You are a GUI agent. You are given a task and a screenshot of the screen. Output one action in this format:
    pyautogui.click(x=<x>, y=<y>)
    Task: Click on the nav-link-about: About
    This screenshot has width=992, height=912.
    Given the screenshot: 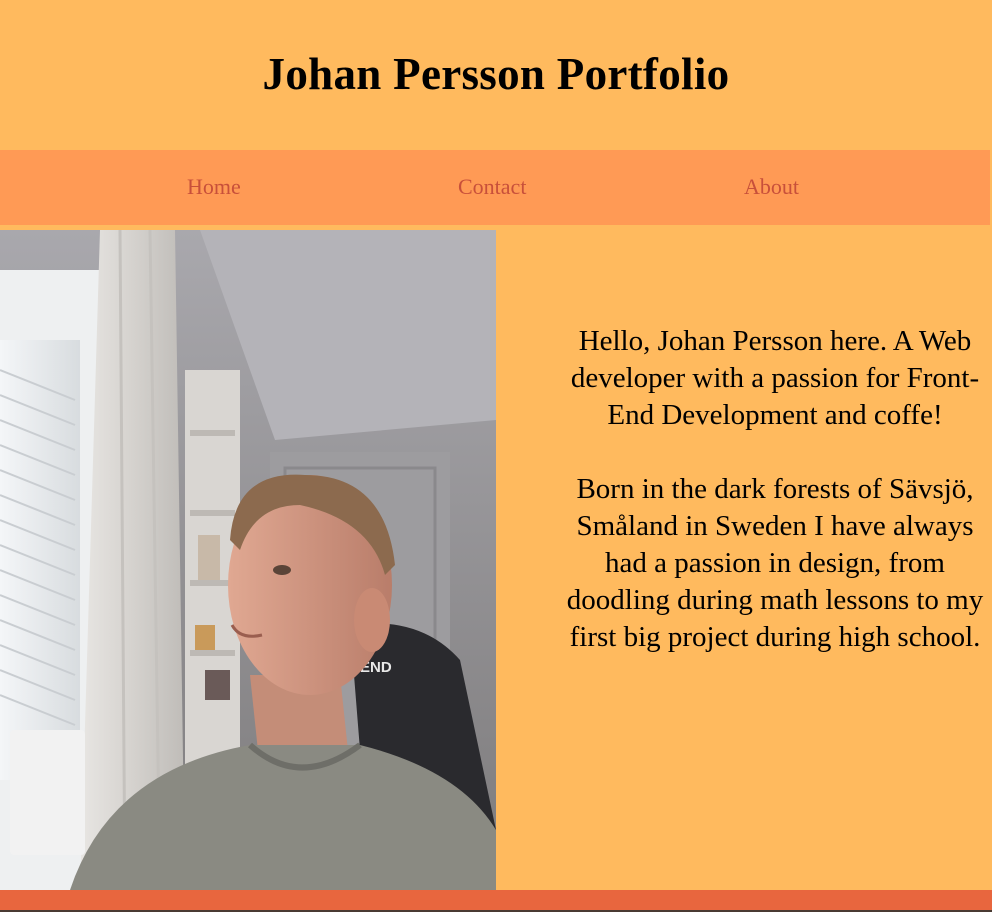 What is the action you would take?
    pyautogui.click(x=771, y=187)
    